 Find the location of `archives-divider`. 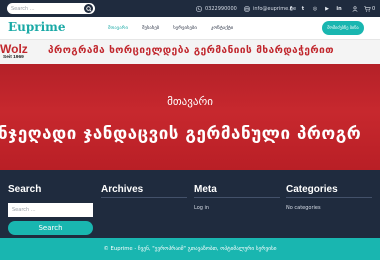

archives-divider is located at coordinates (144, 197).